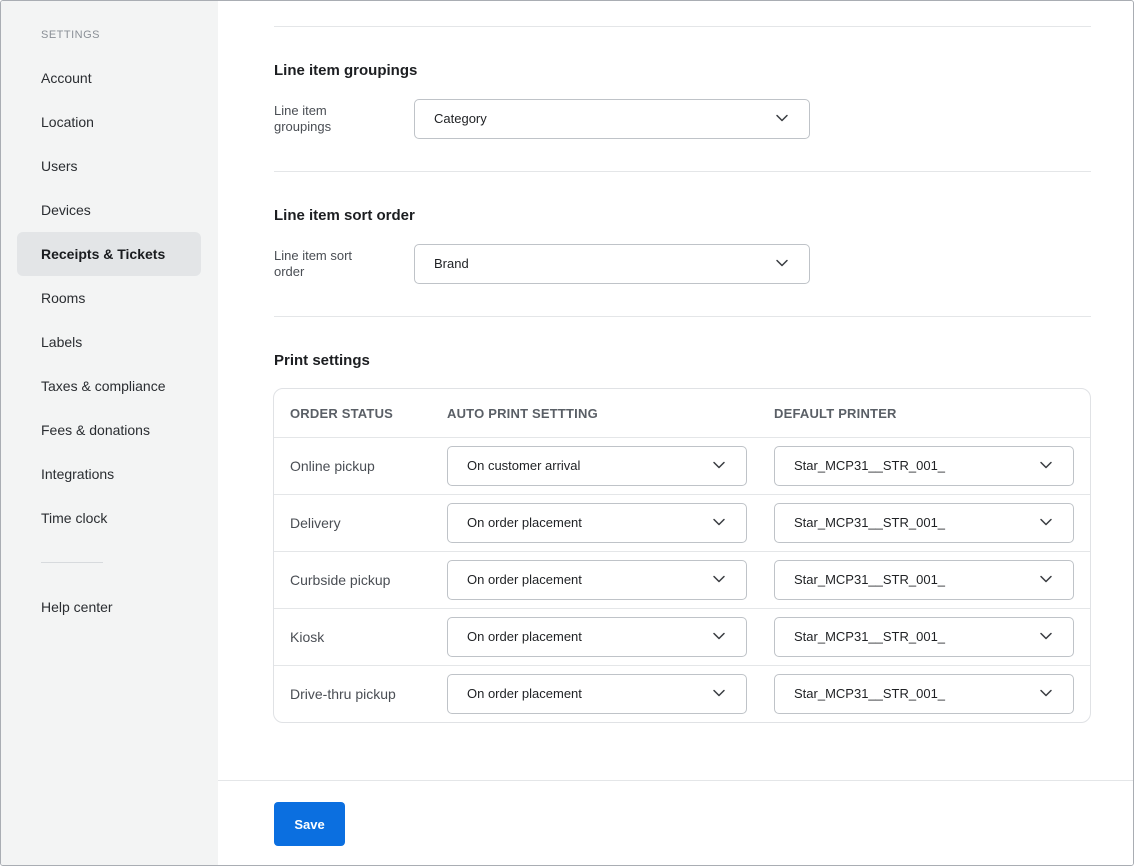 This screenshot has height=866, width=1134. What do you see at coordinates (307, 637) in the screenshot?
I see `order-status-label: Kiosk` at bounding box center [307, 637].